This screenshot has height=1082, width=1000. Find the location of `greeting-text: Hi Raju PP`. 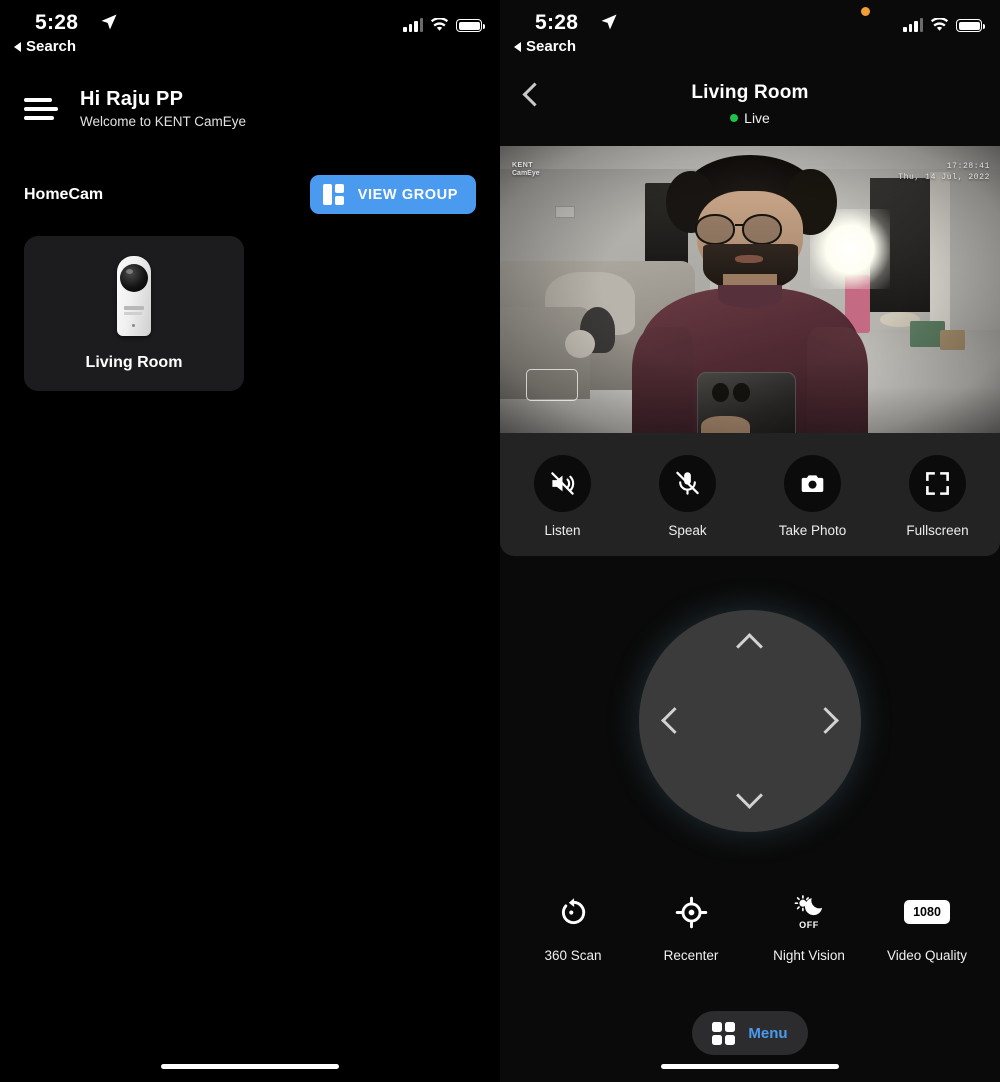

greeting-text: Hi Raju PP is located at coordinates (132, 99).